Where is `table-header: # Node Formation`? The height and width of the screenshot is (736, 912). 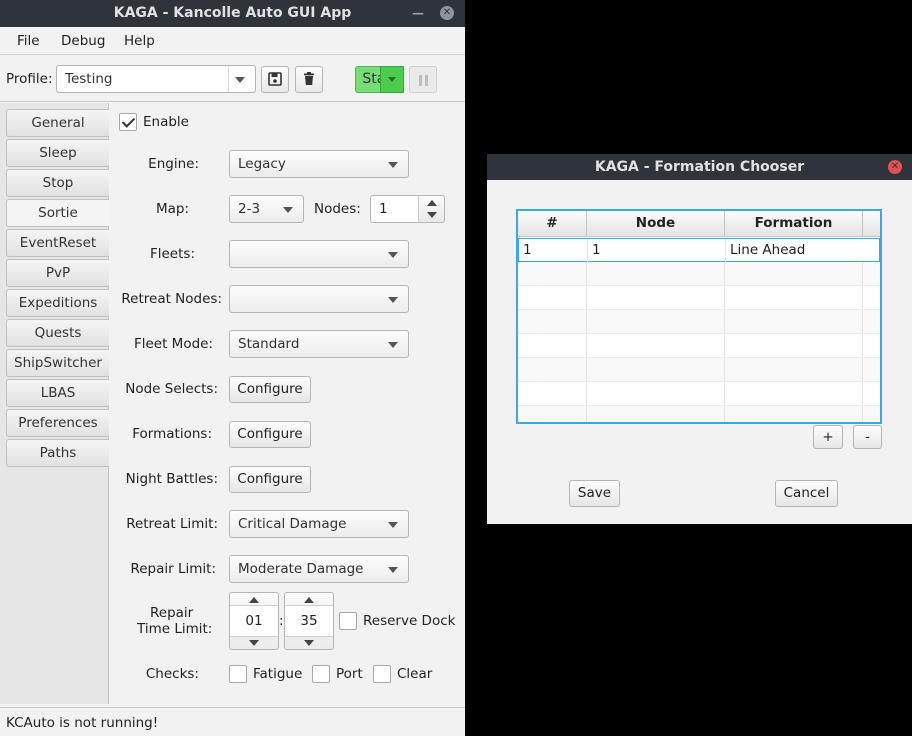
table-header: # Node Formation is located at coordinates (699, 224).